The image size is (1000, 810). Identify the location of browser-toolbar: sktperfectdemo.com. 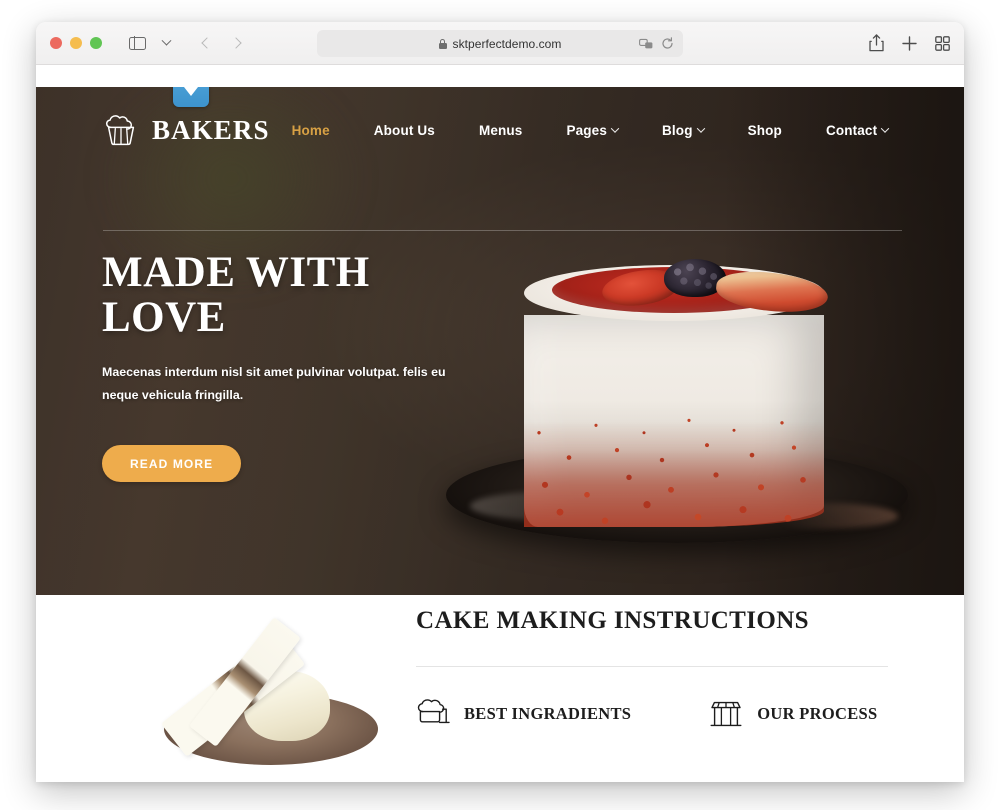
(500, 43).